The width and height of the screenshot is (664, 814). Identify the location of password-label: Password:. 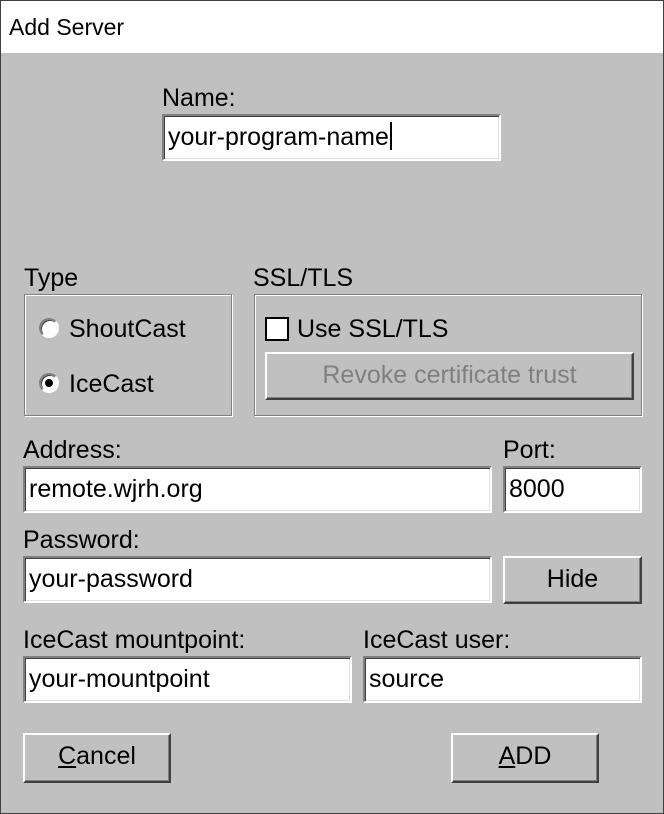
(81, 540).